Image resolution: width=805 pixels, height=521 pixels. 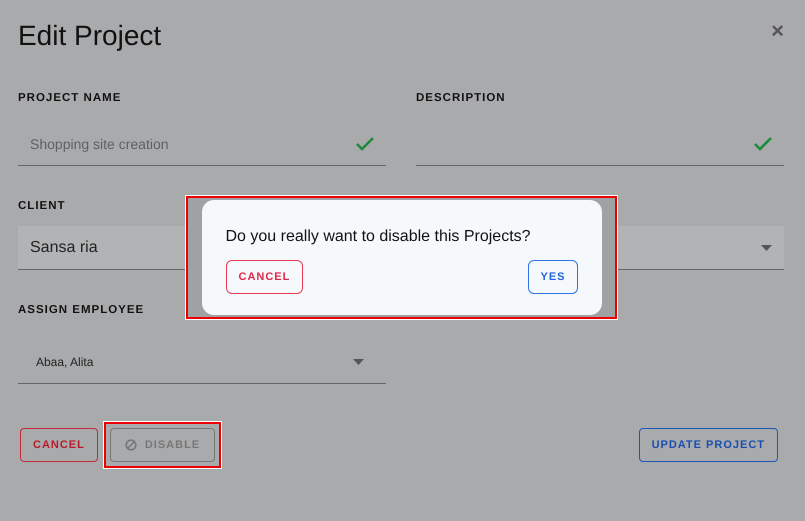 What do you see at coordinates (202, 144) in the screenshot?
I see `input-field: Shopping site creation` at bounding box center [202, 144].